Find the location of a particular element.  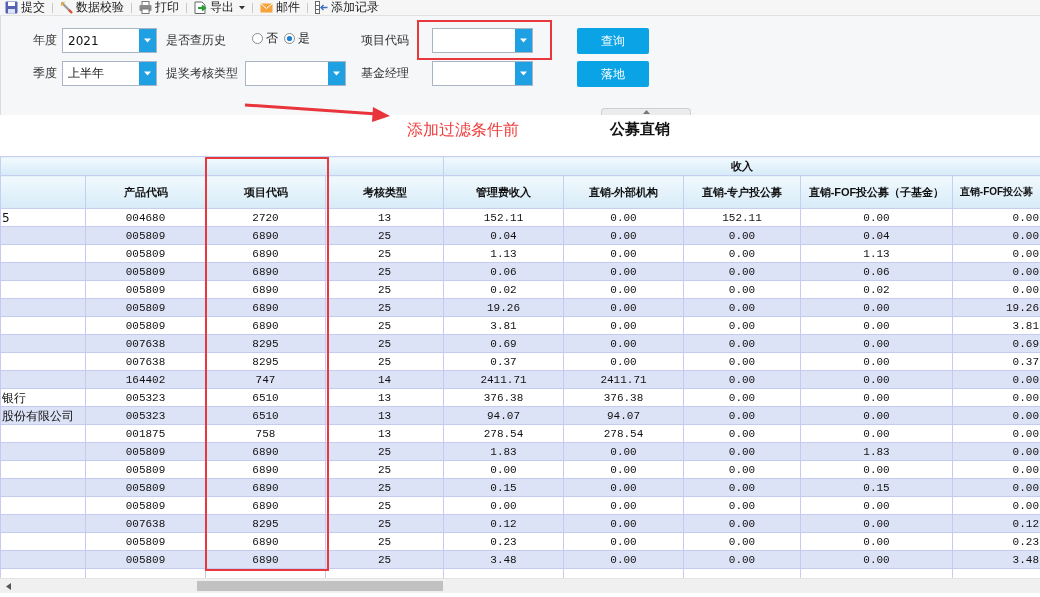

table-cell: 银行 is located at coordinates (43, 397).